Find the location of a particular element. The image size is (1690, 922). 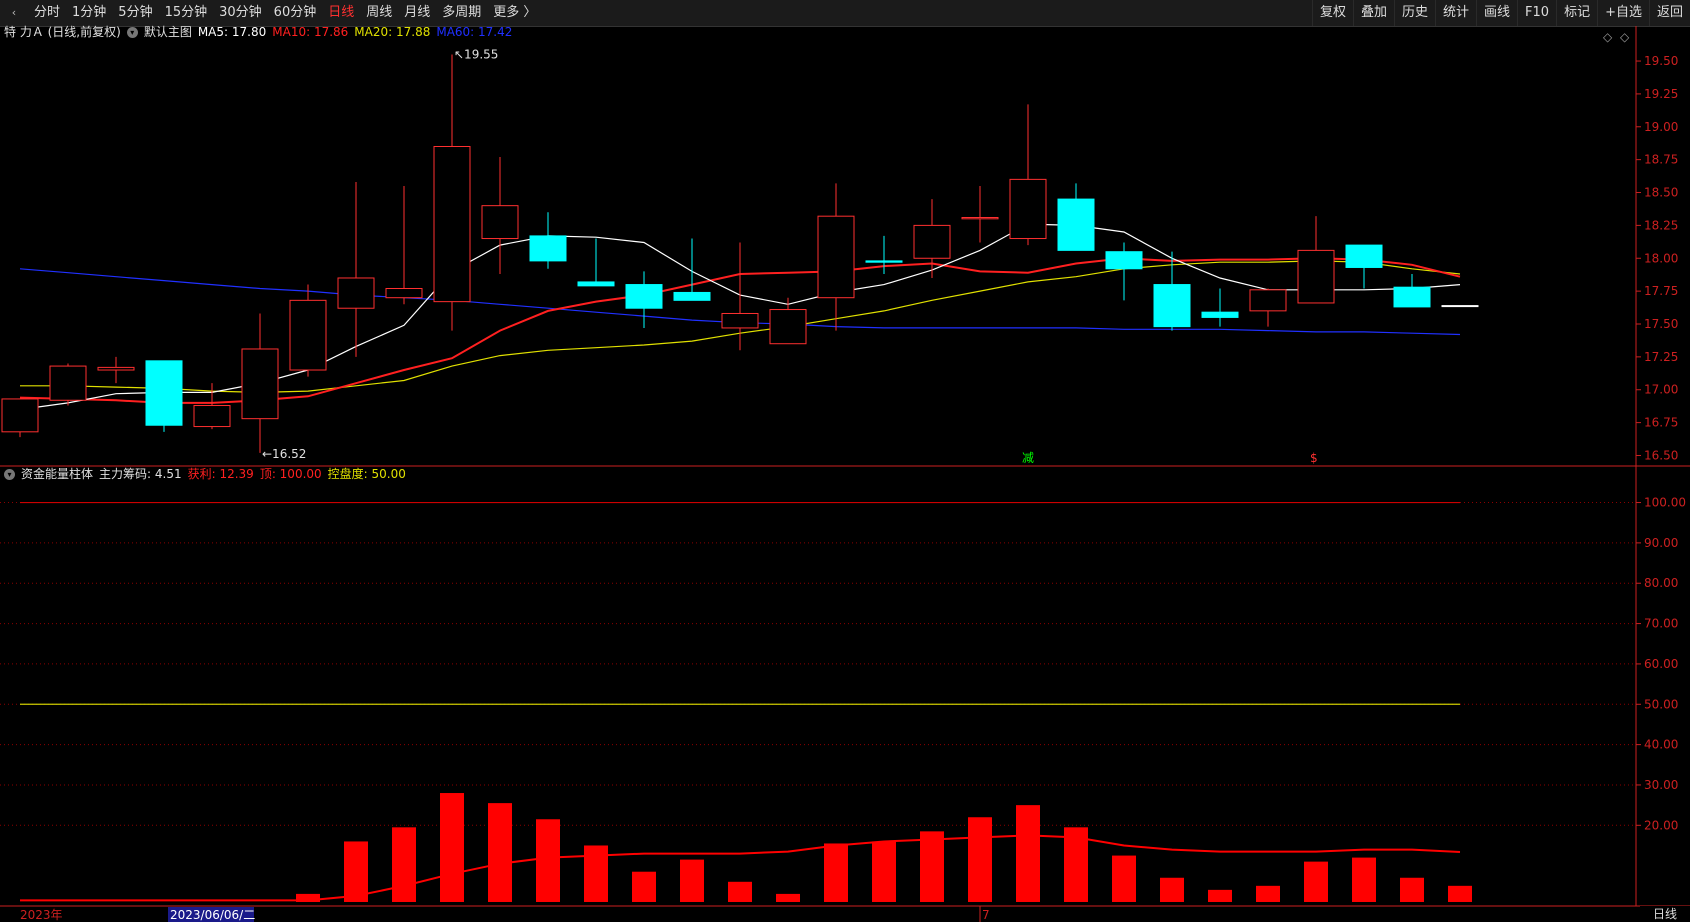

year-label: 2023年 is located at coordinates (41, 915).